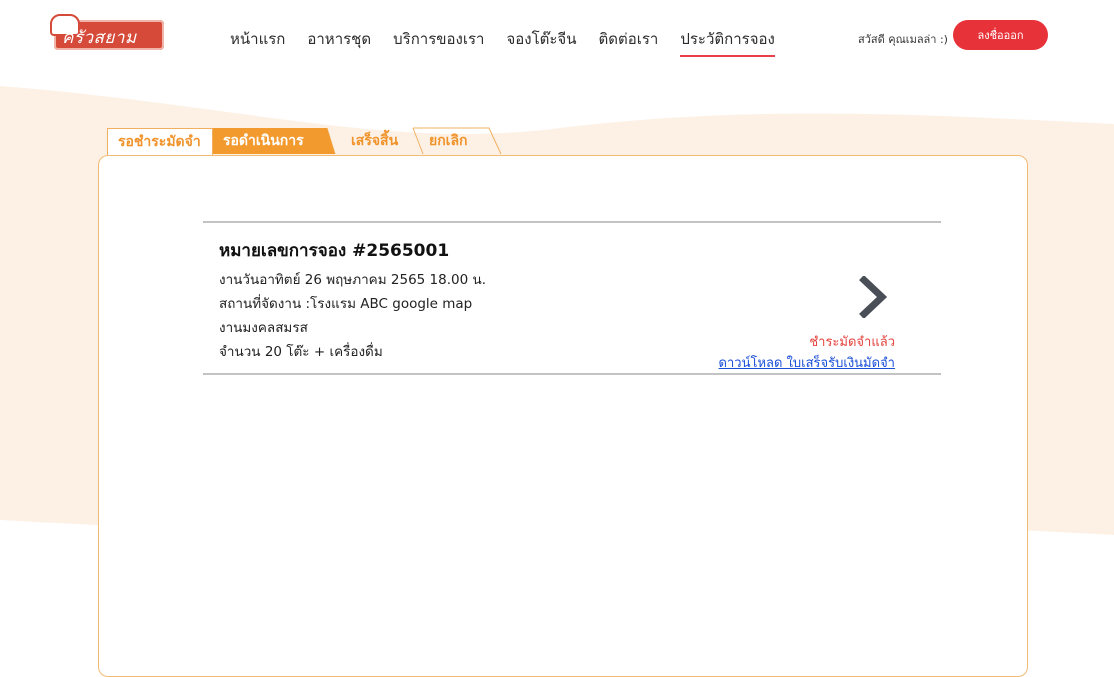  I want to click on booking-venue: สถานที่จัดงาน :โรงแรม ABC google map, so click(346, 304).